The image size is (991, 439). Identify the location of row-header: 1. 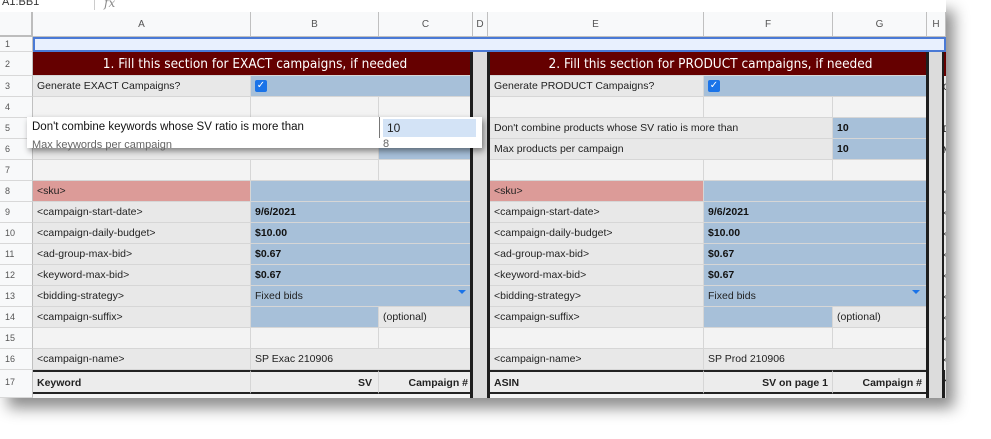
(16, 44).